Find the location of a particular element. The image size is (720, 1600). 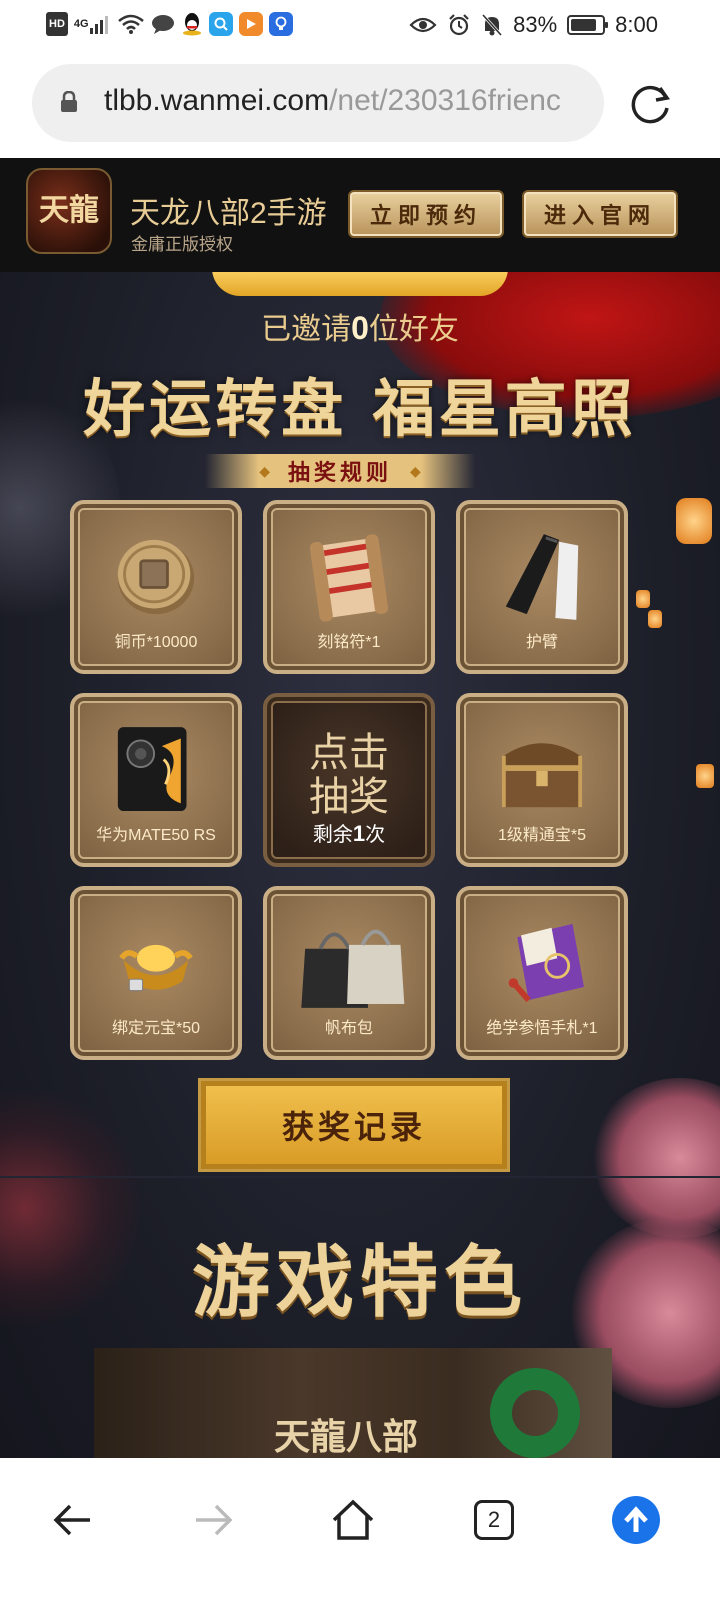

features-banner-logo: 天龍八部 is located at coordinates (346, 1437).